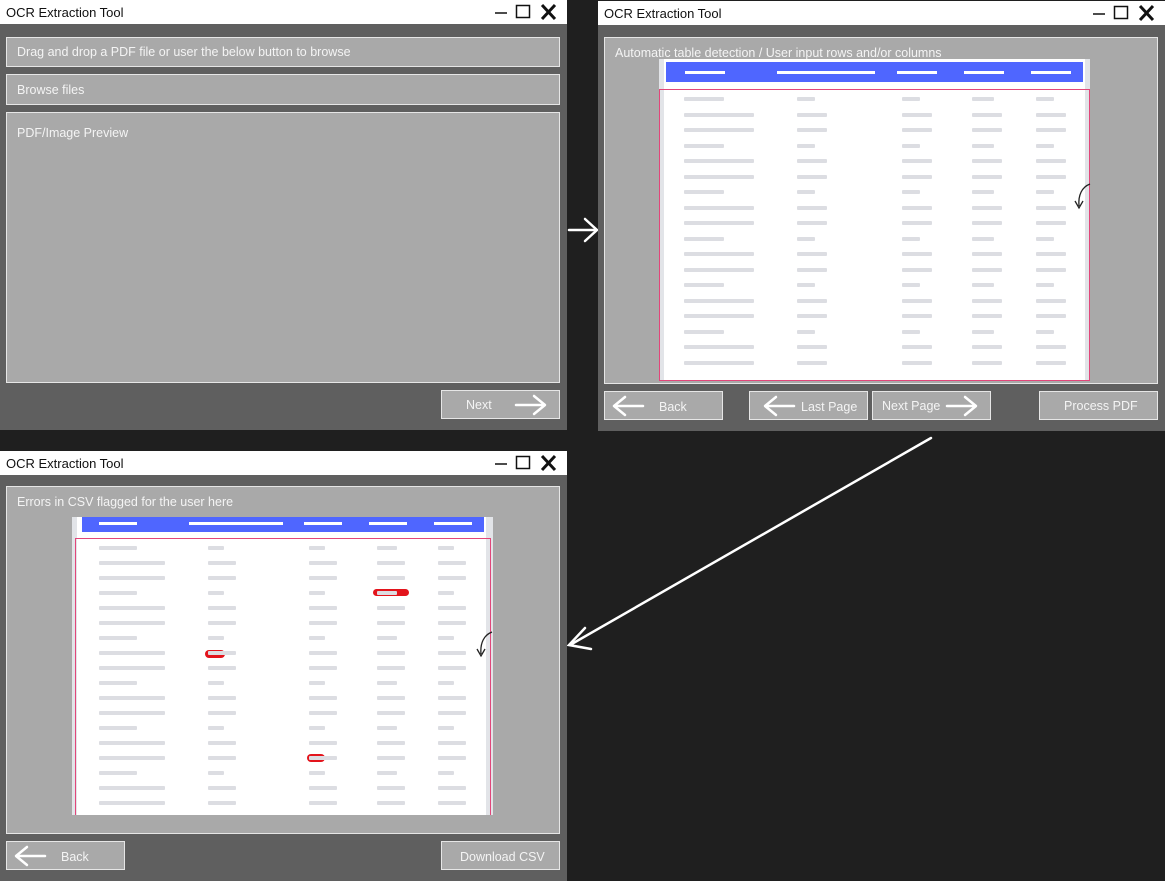 The height and width of the screenshot is (881, 1165). What do you see at coordinates (283, 89) in the screenshot?
I see `browse-files-button: Browse files` at bounding box center [283, 89].